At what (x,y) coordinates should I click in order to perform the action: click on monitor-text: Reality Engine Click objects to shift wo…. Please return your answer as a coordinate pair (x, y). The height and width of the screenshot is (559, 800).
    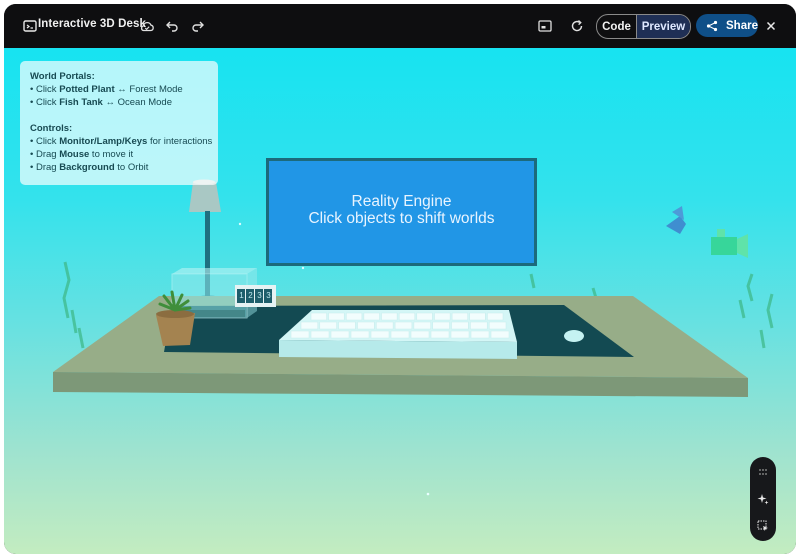
    Looking at the image, I should click on (401, 210).